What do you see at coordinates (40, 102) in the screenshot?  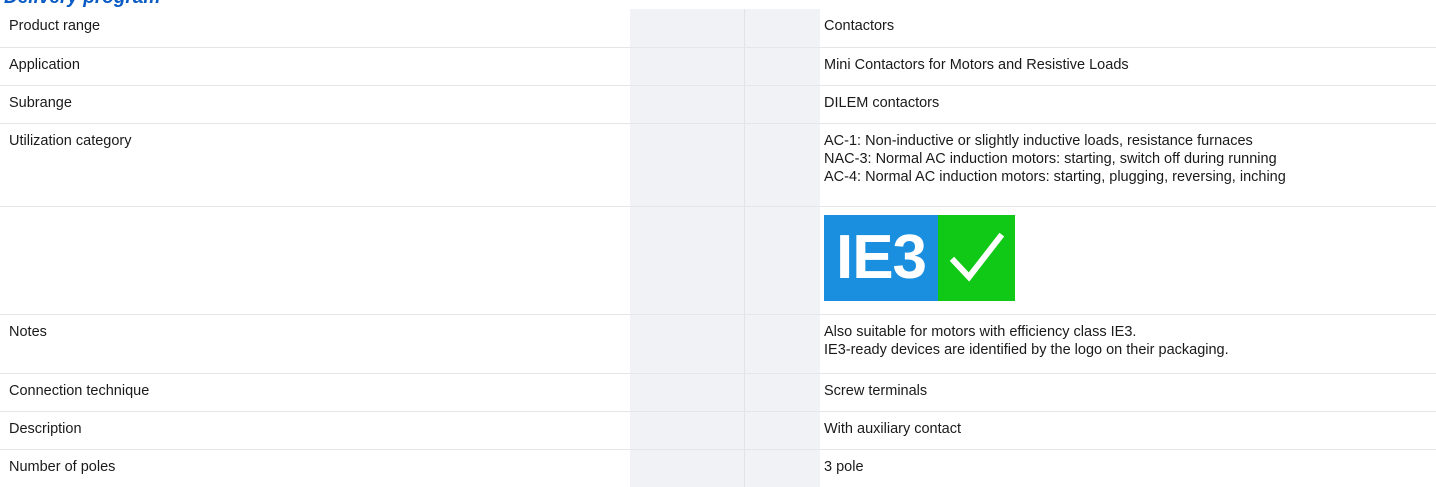 I see `row-label: Subrange` at bounding box center [40, 102].